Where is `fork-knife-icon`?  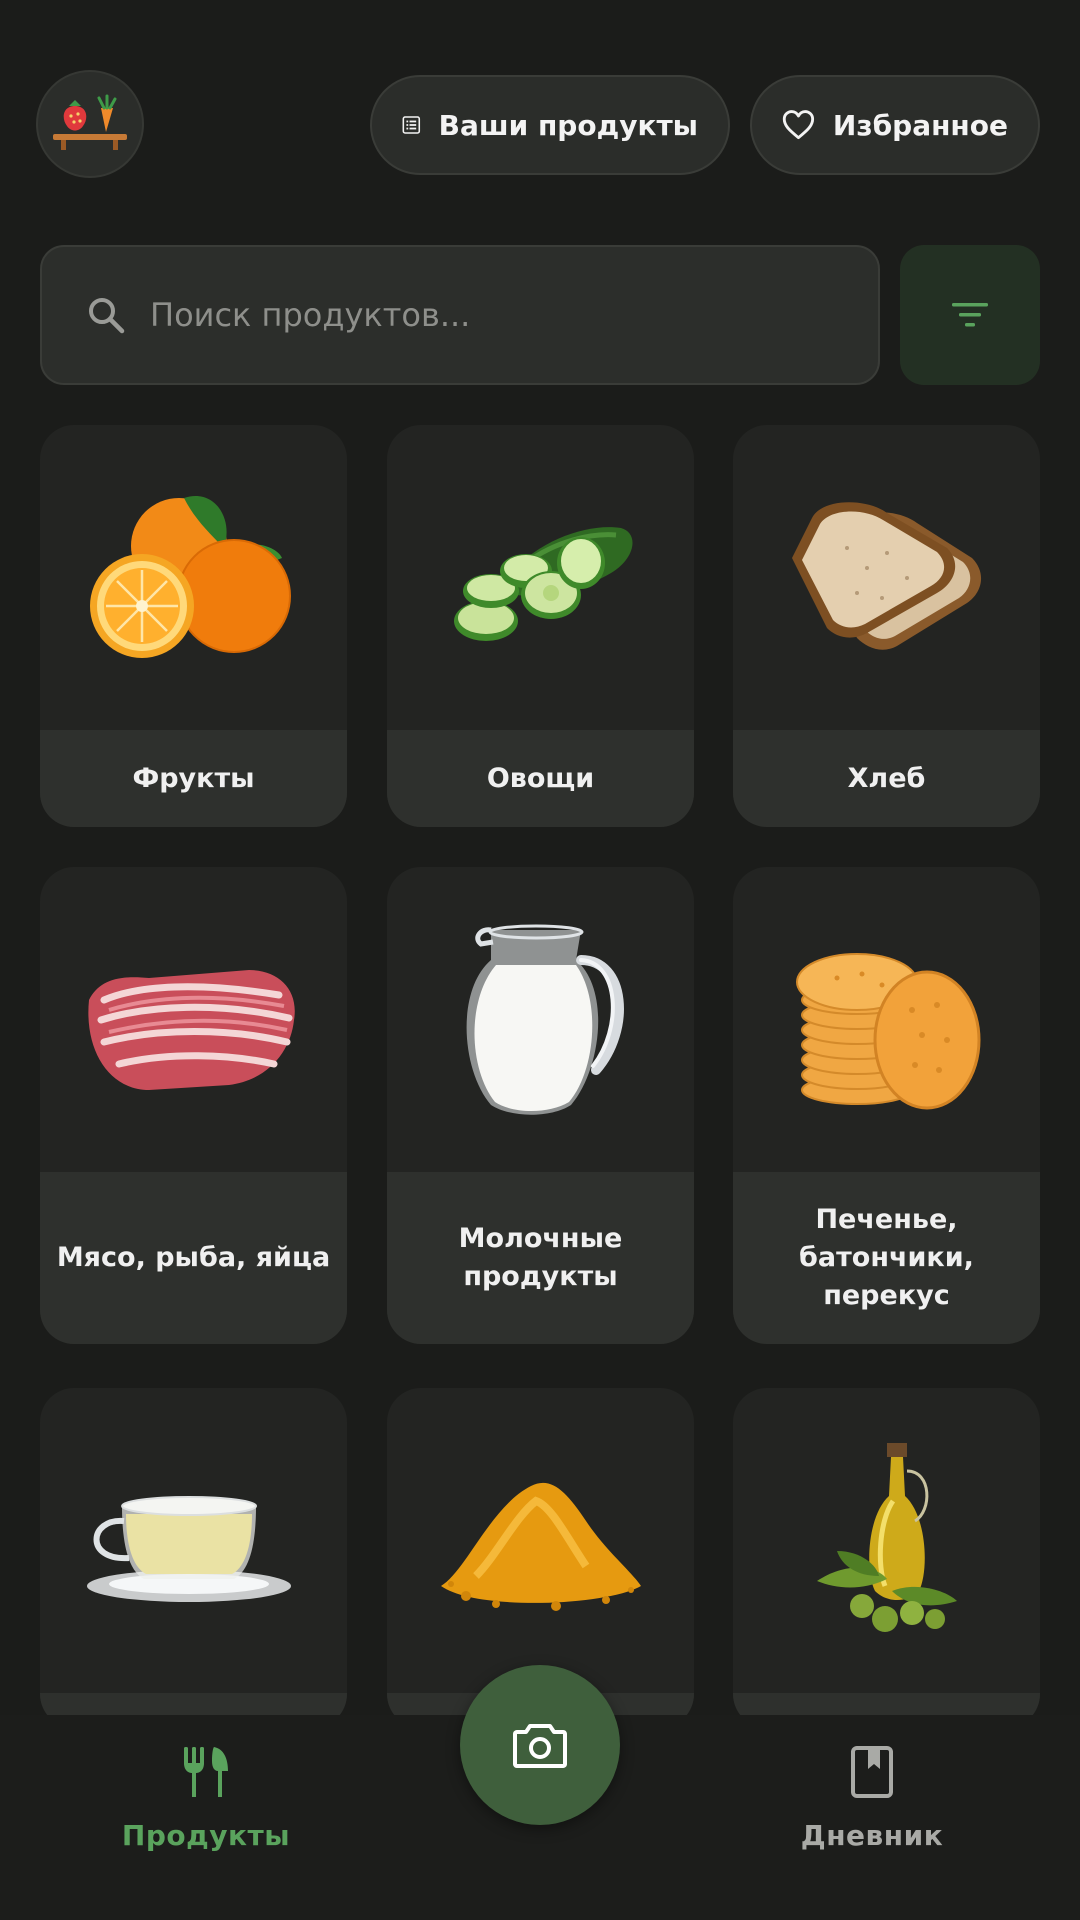 fork-knife-icon is located at coordinates (206, 1772).